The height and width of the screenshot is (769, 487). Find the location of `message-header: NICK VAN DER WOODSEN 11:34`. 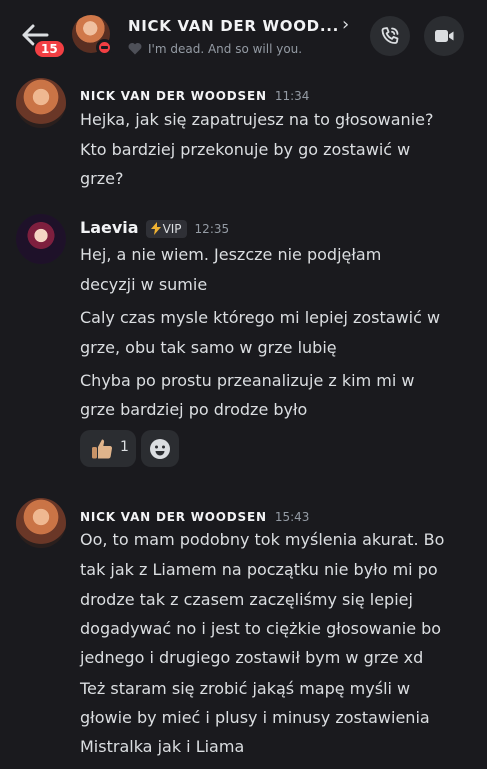

message-header: NICK VAN DER WOODSEN 11:34 is located at coordinates (194, 94).